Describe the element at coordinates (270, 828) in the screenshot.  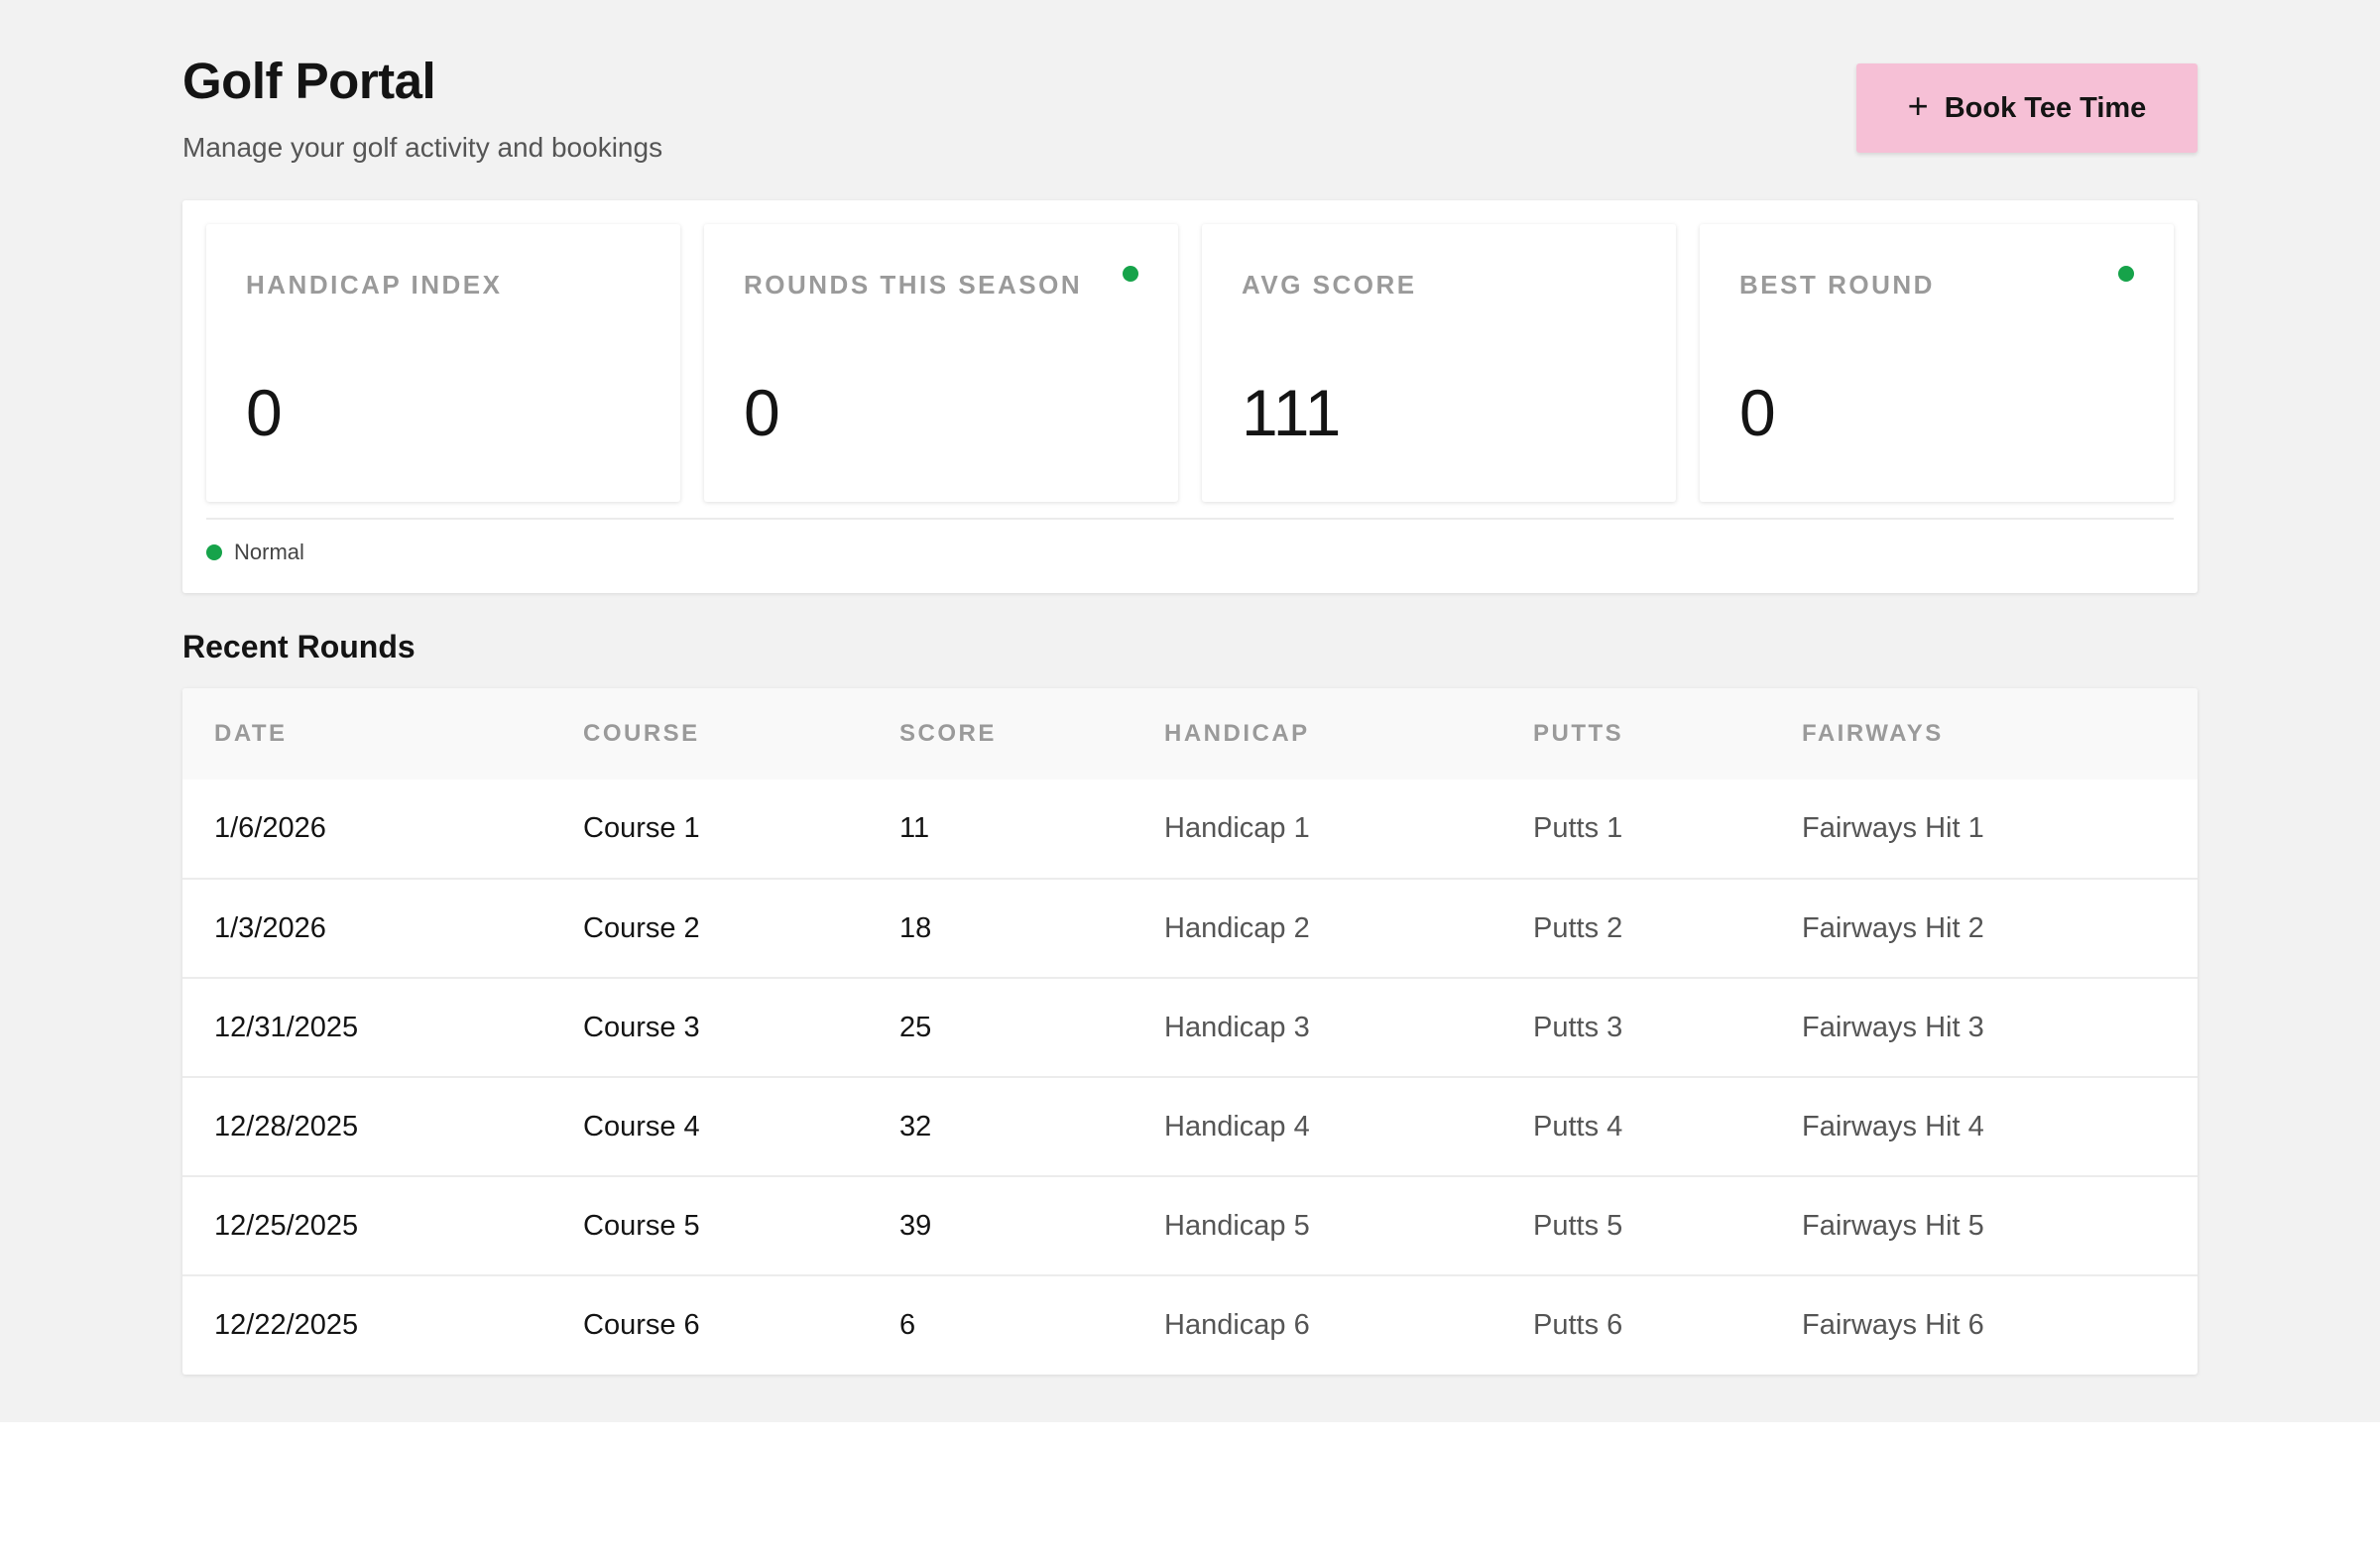
I see `cell-date: 1/6/2026` at that location.